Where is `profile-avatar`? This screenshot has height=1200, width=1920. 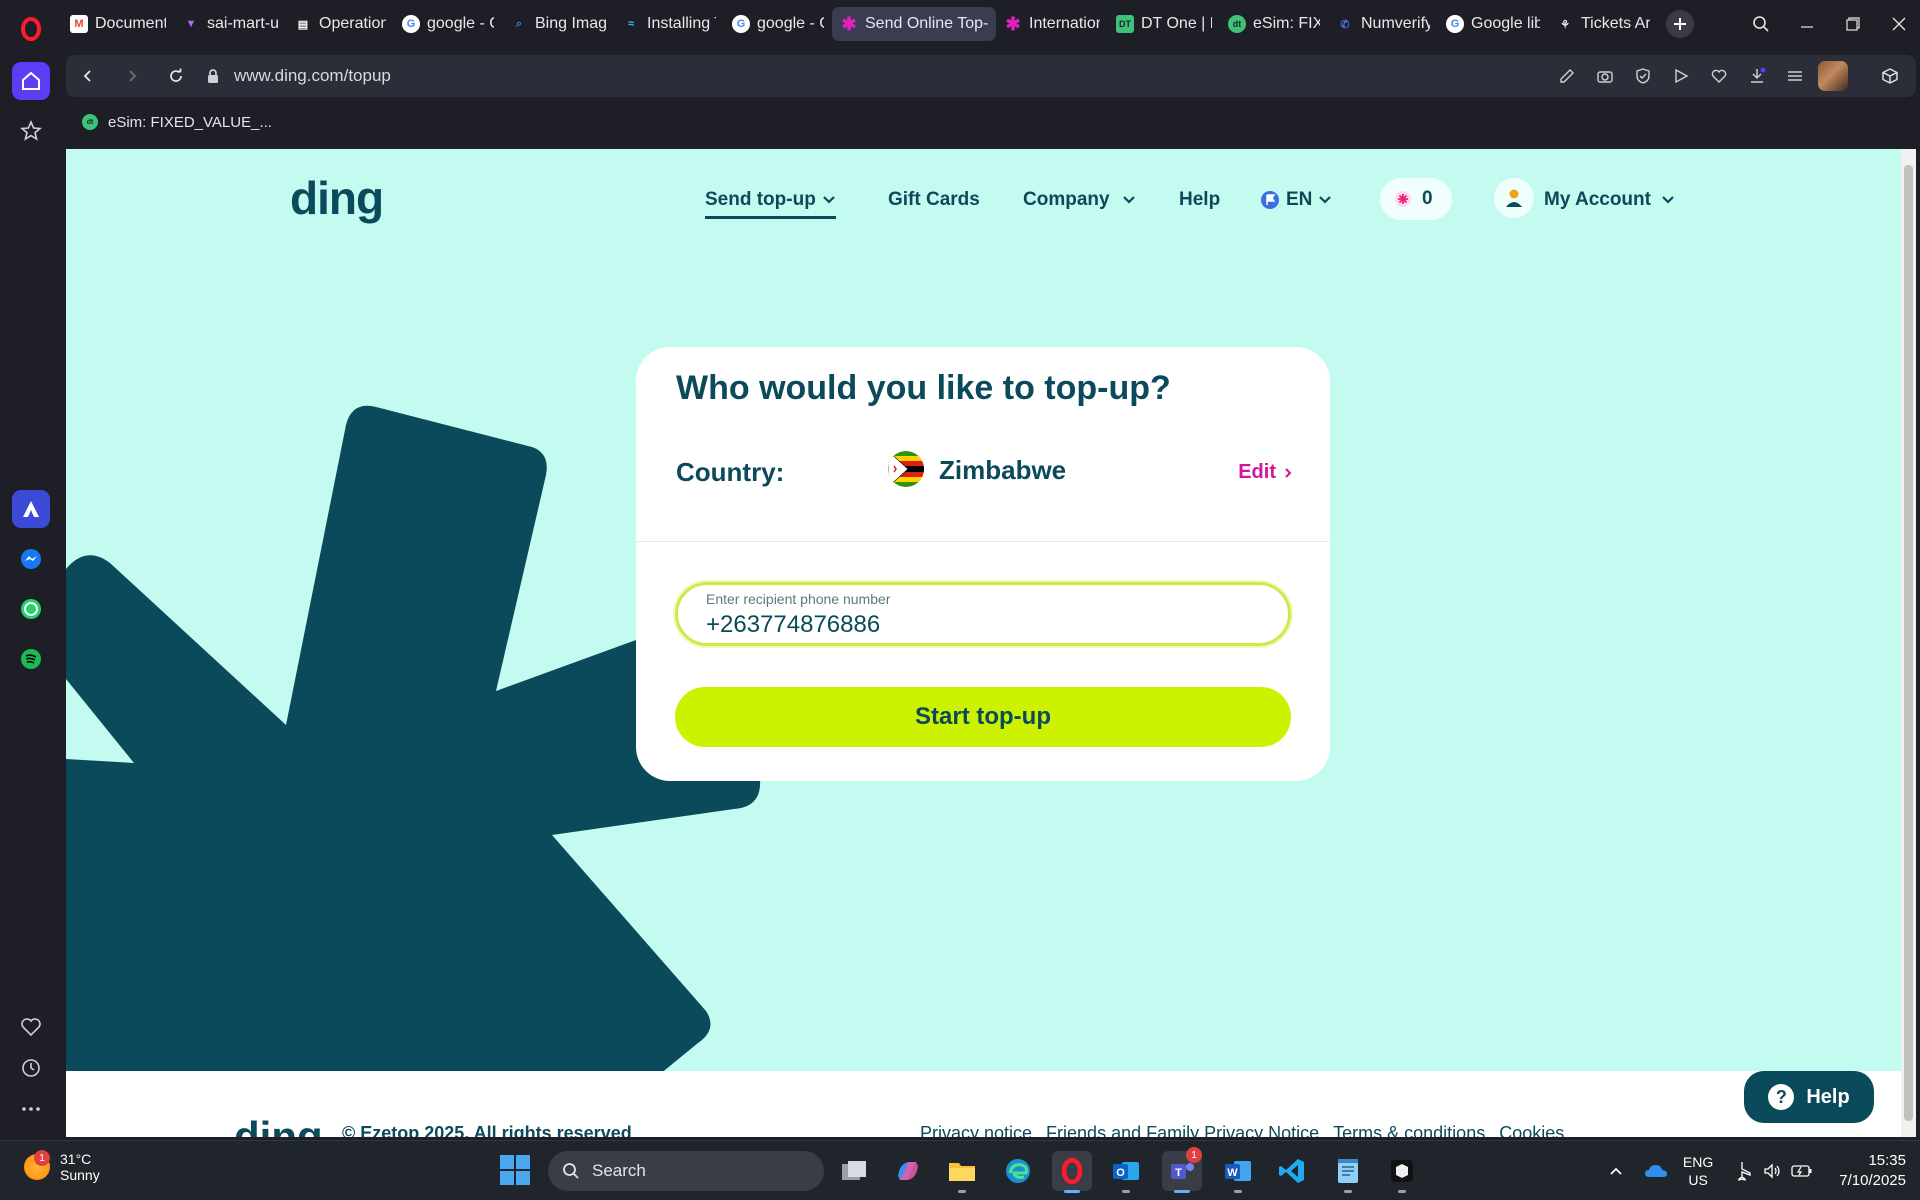 profile-avatar is located at coordinates (1833, 76).